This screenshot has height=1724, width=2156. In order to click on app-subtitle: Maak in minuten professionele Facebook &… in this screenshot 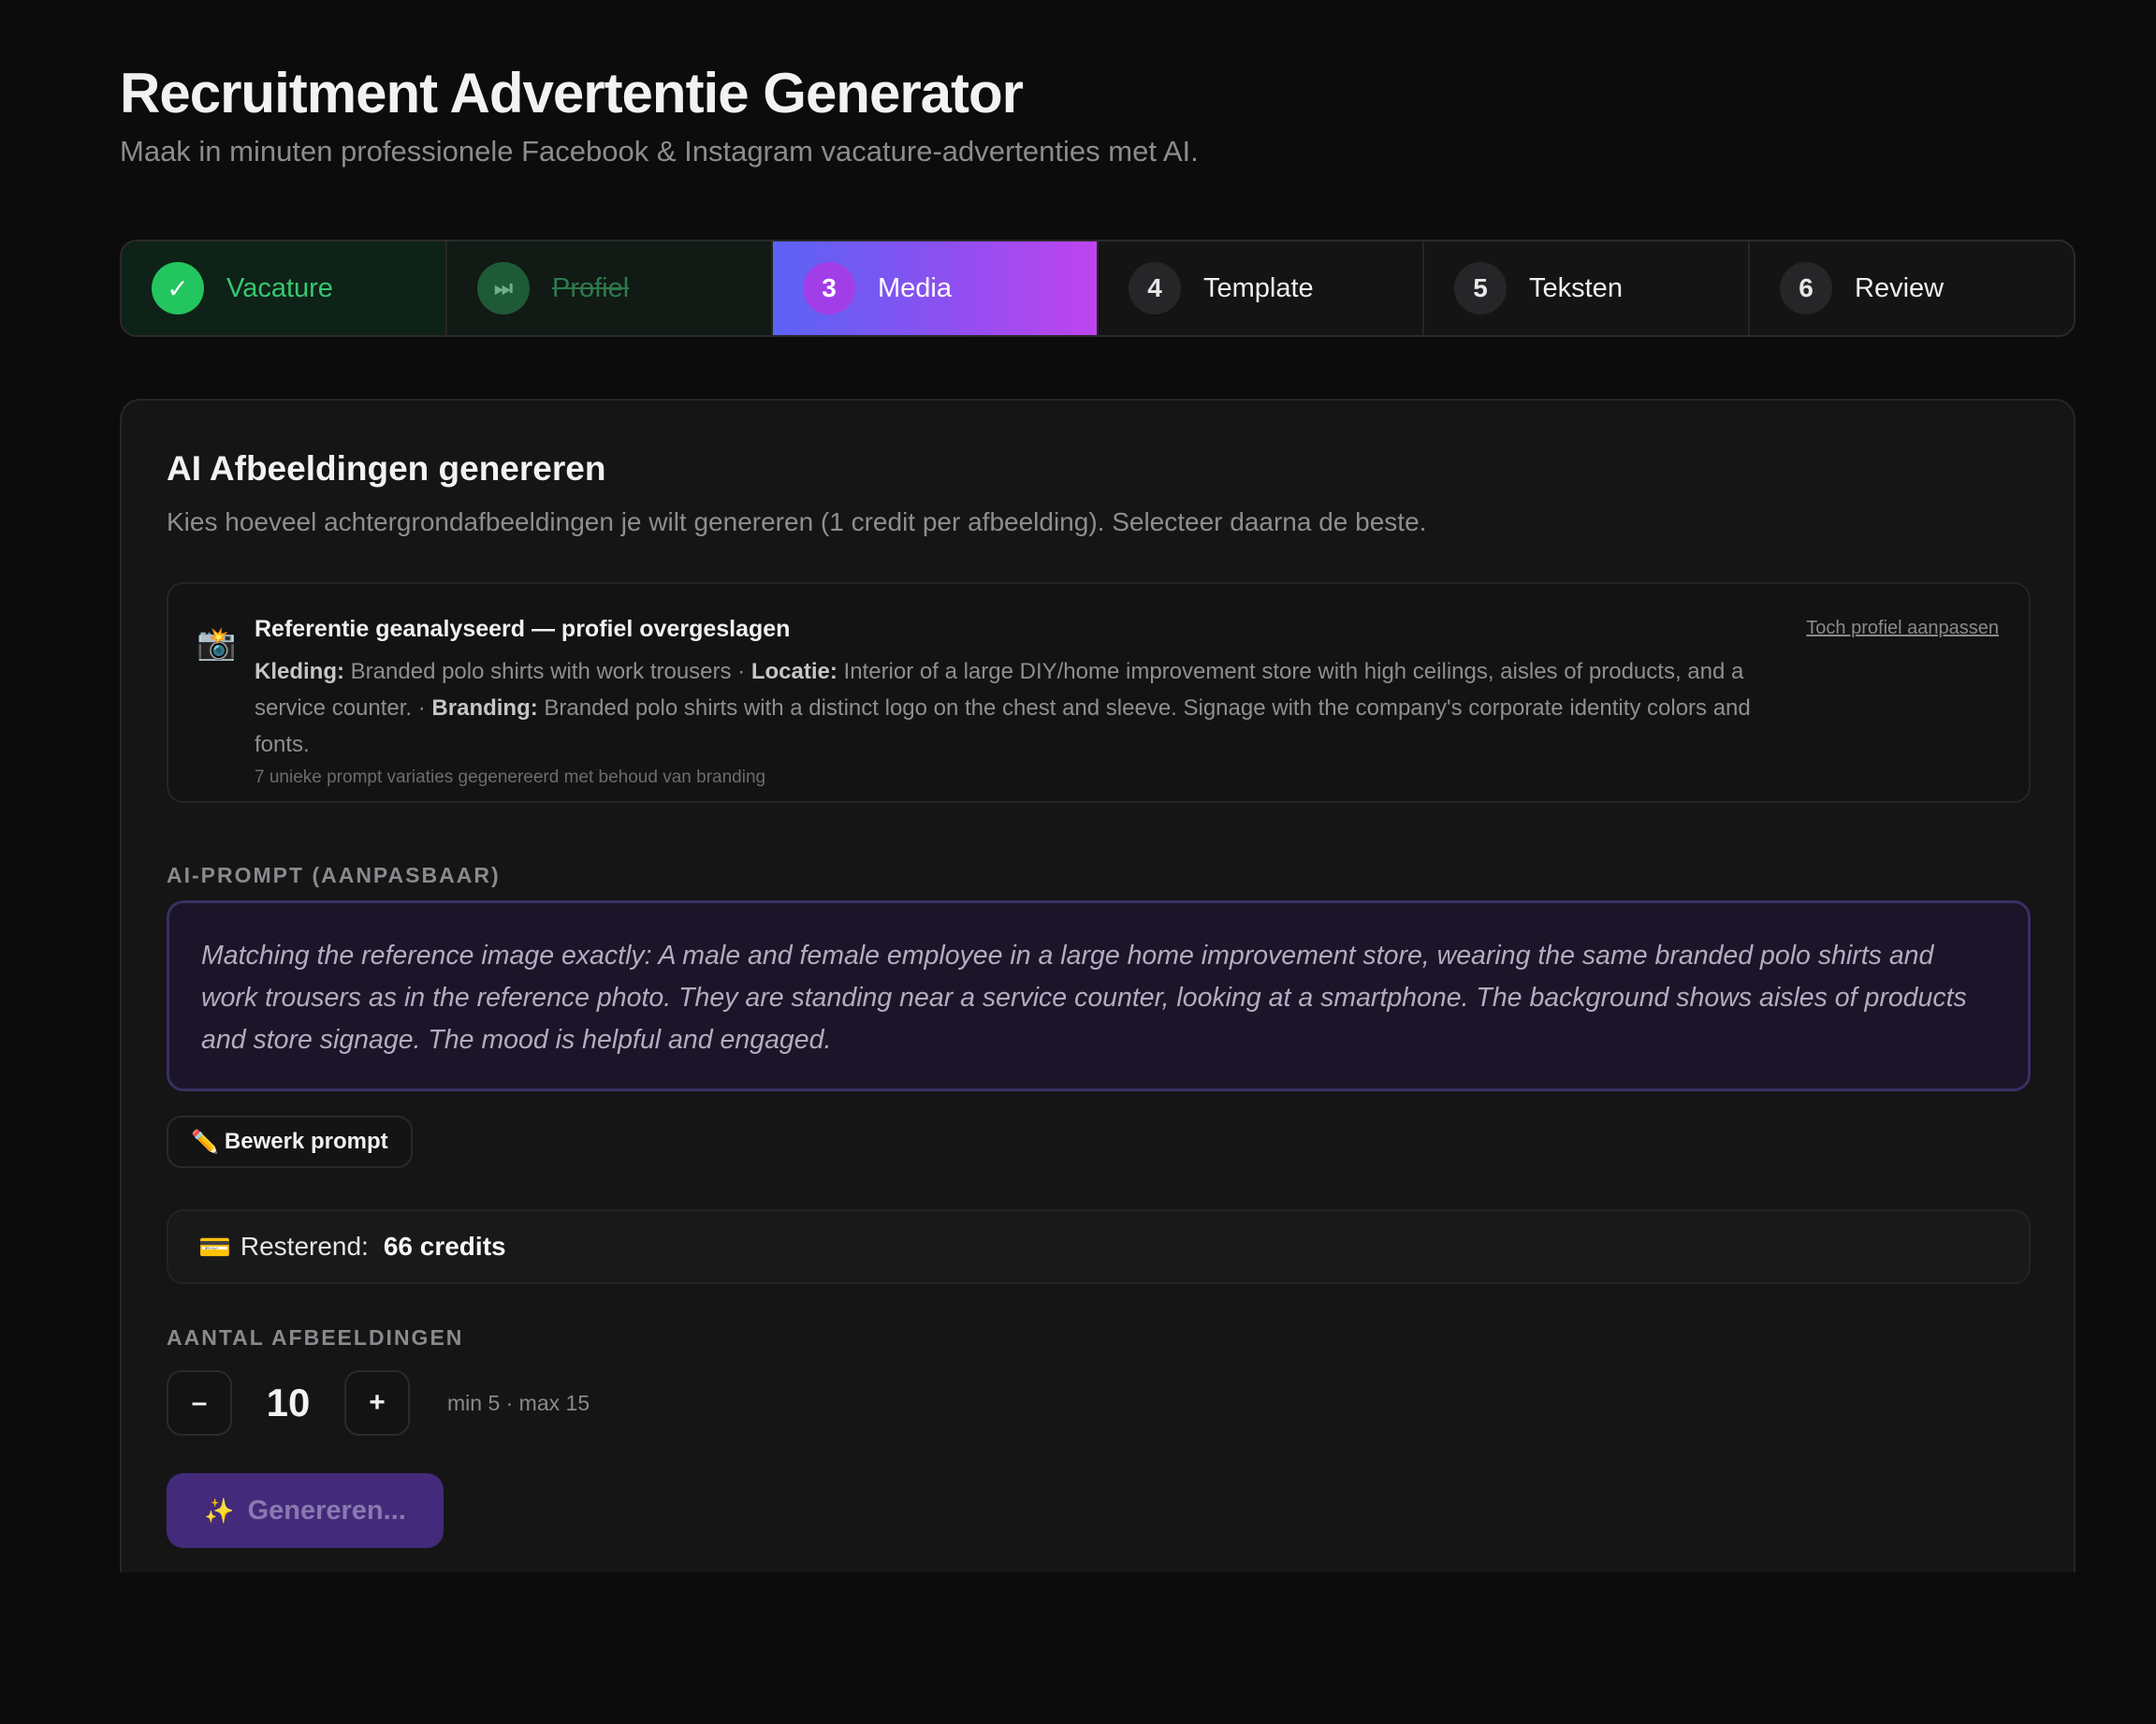, I will do `click(659, 151)`.